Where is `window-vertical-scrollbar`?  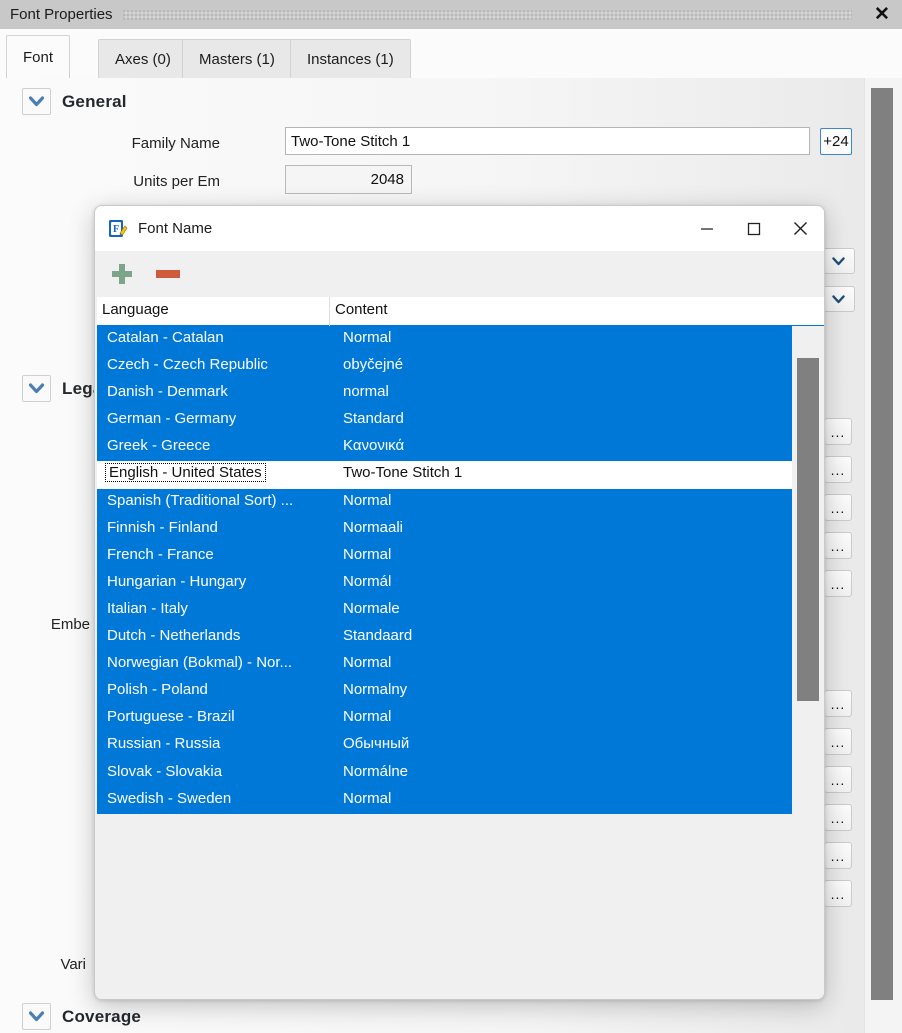
window-vertical-scrollbar is located at coordinates (883, 555).